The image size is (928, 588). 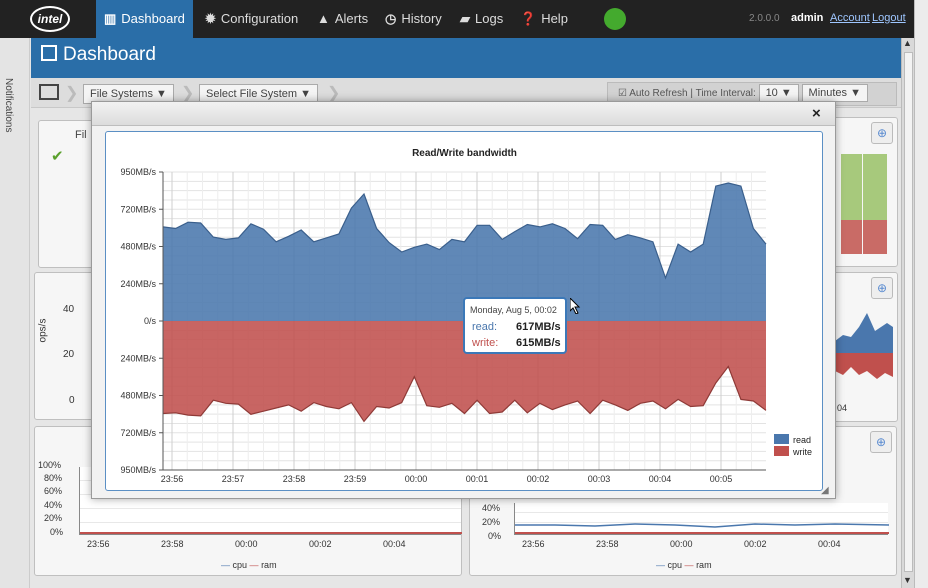 I want to click on tooltip-read-label: read:, so click(x=485, y=327).